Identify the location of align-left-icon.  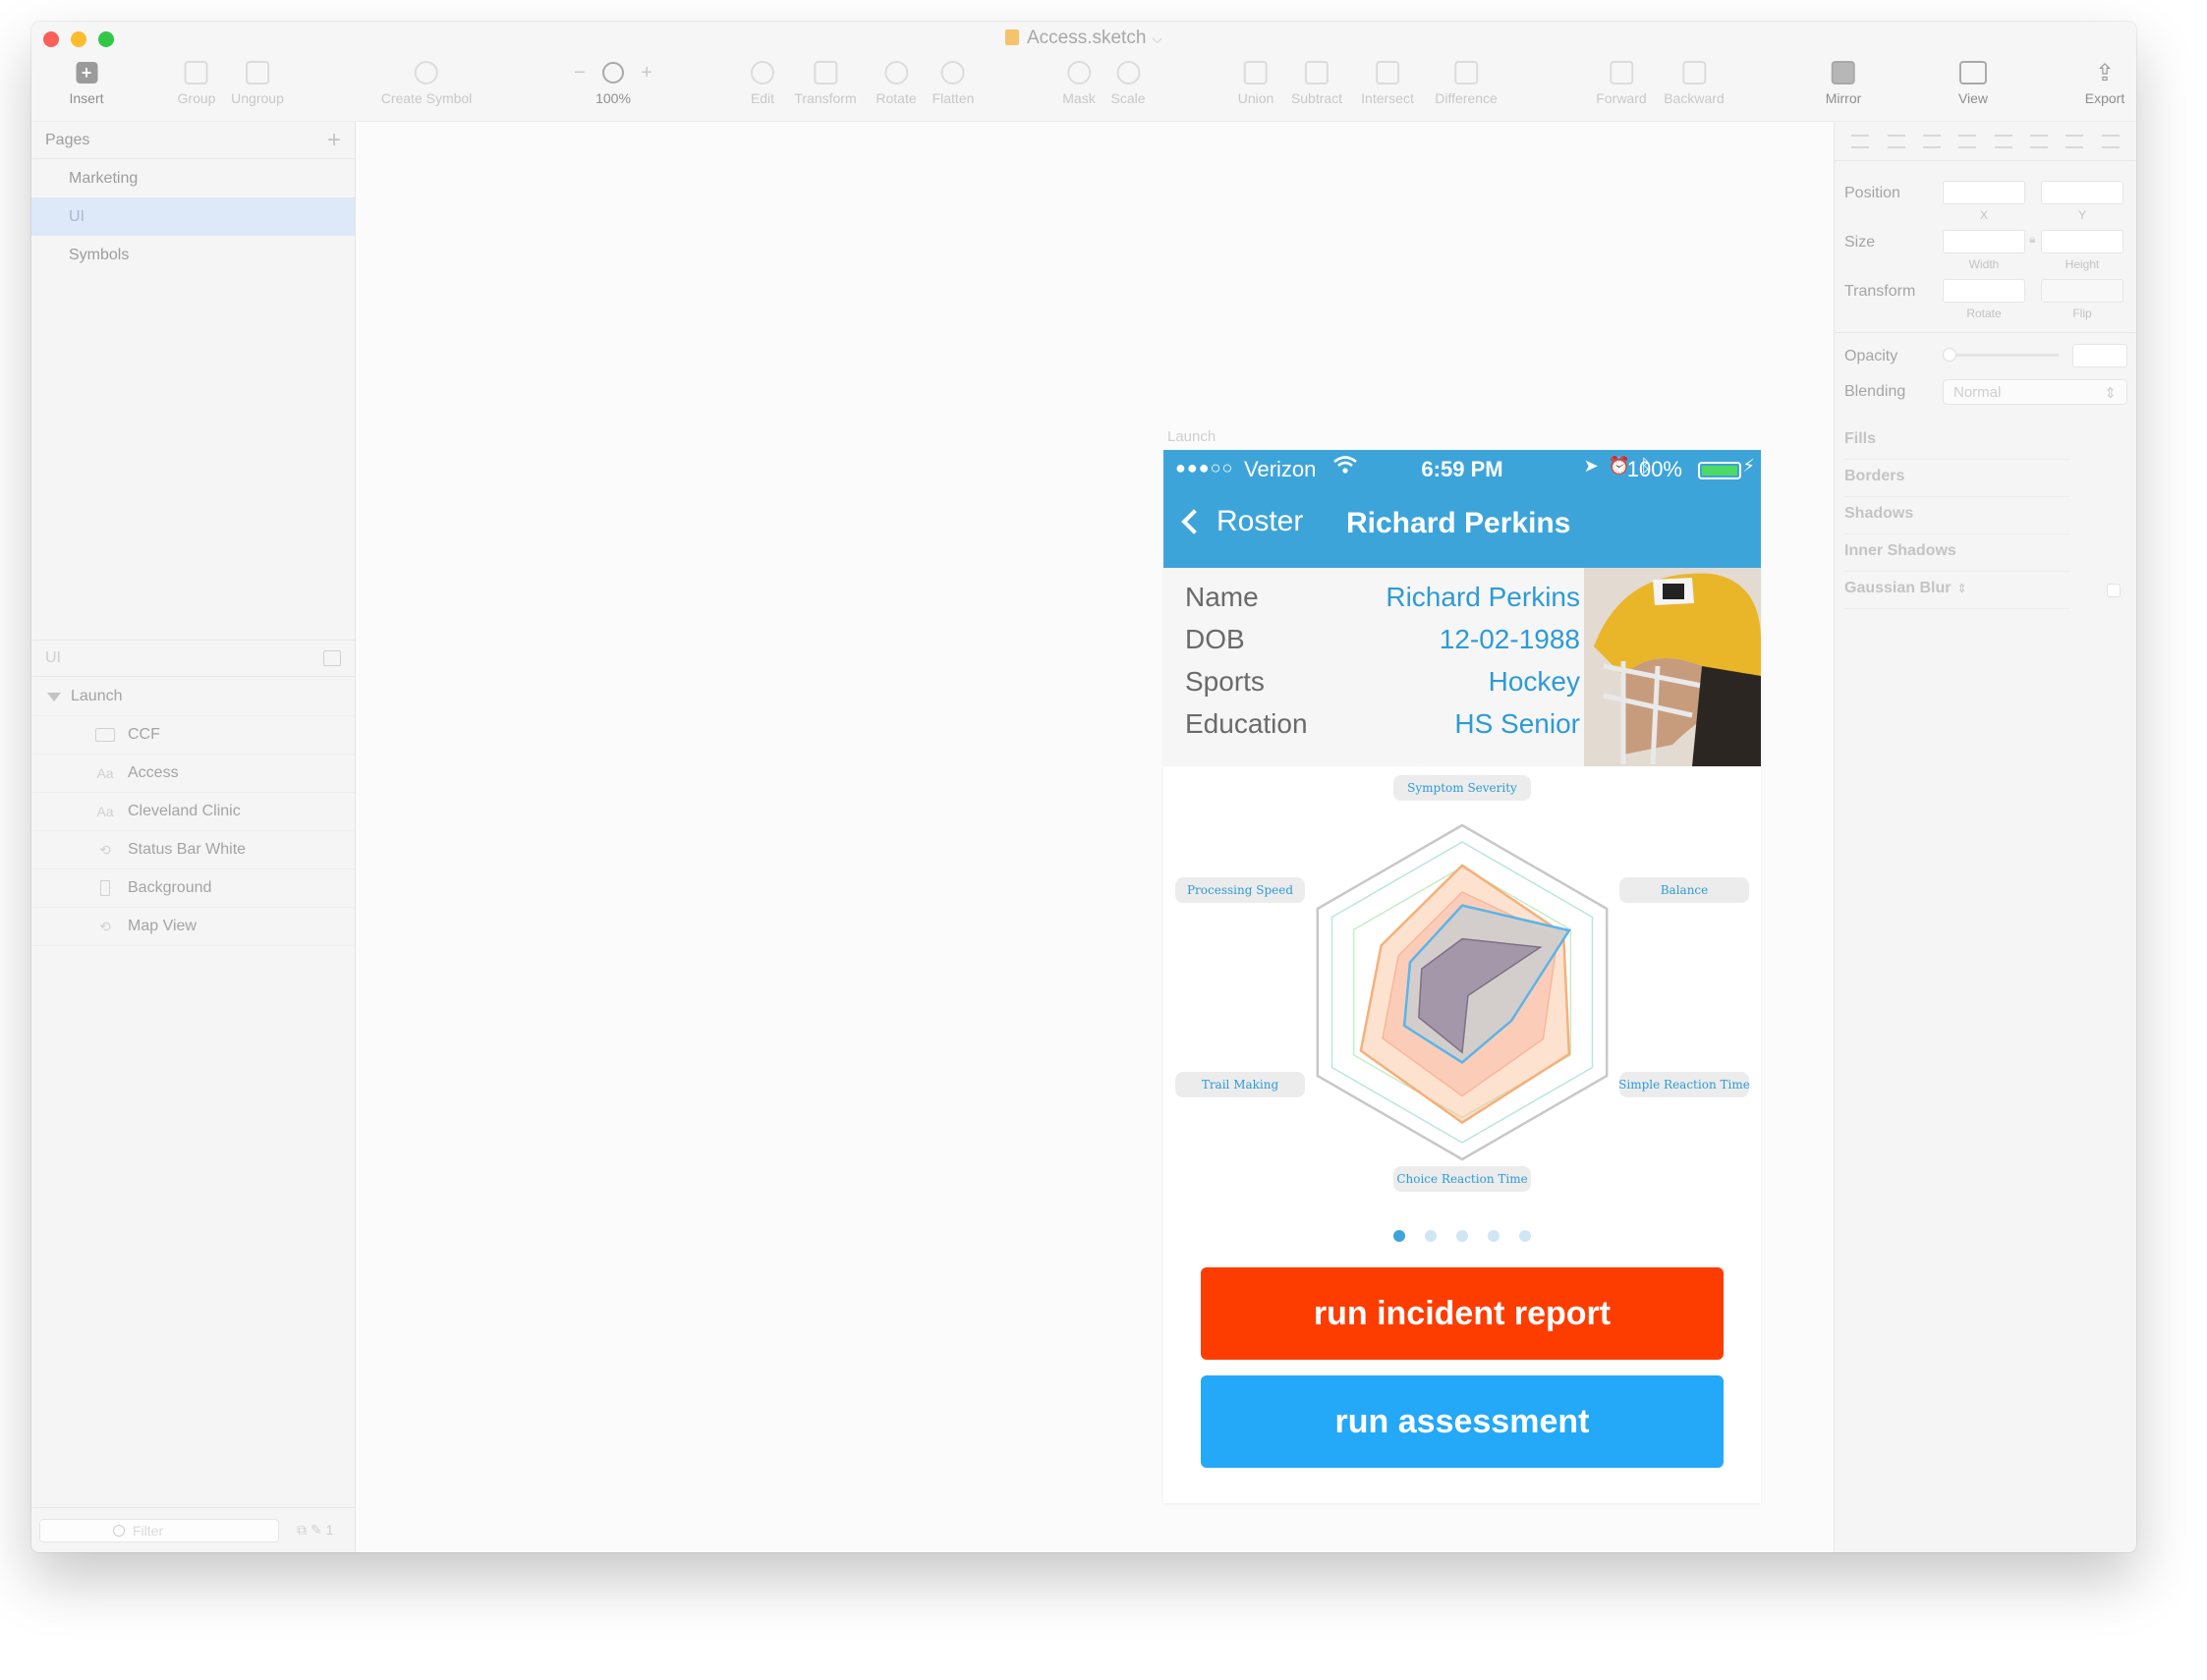
(1931, 141).